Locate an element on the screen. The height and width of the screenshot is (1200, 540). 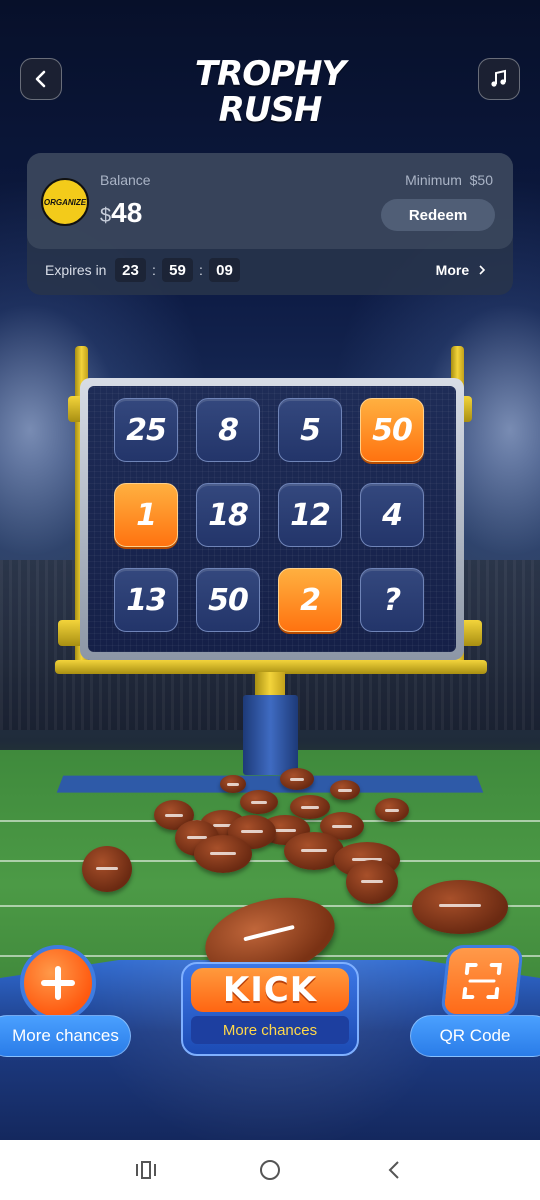
board-tile: 5 is located at coordinates (310, 430).